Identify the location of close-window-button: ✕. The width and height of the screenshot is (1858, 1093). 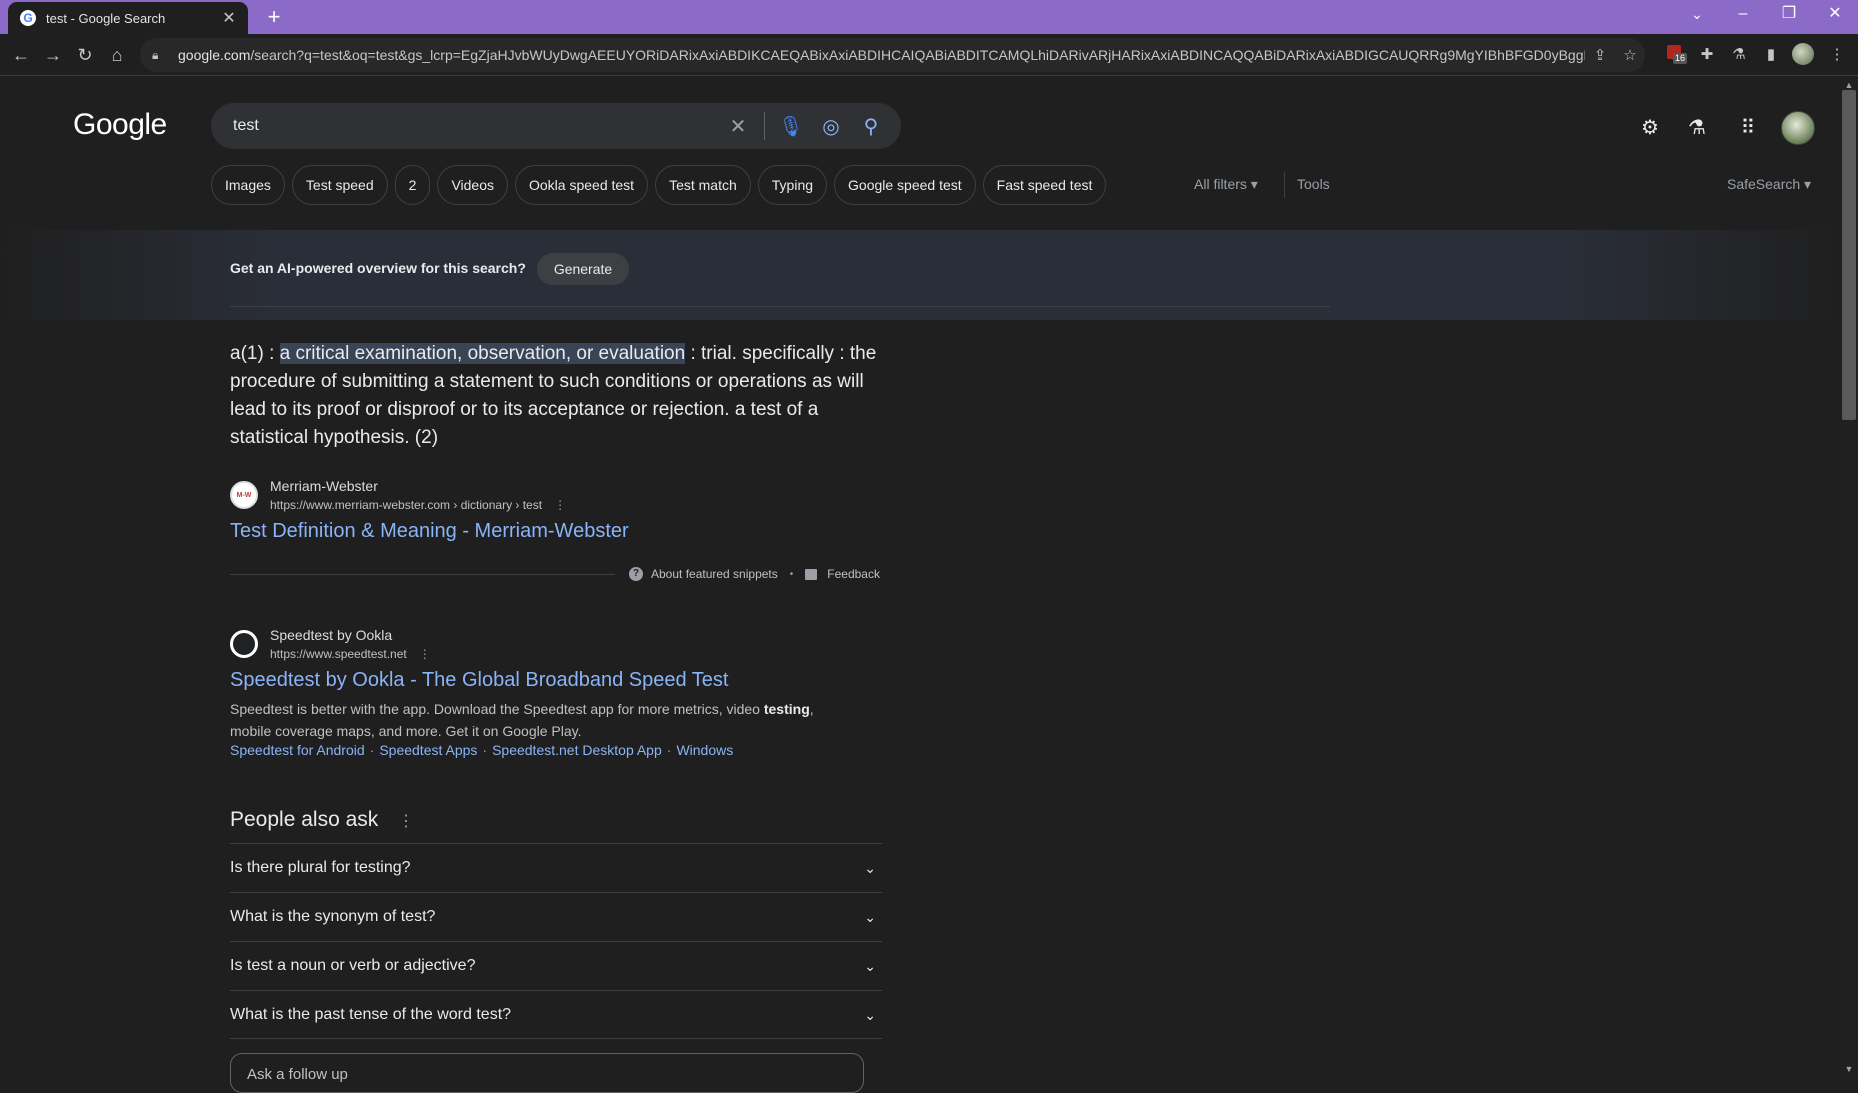
(1835, 15).